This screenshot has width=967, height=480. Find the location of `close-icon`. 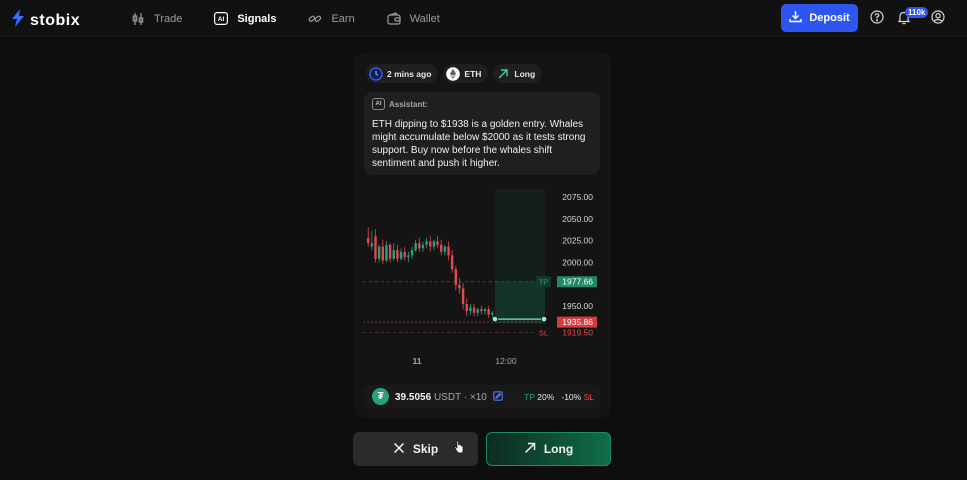

close-icon is located at coordinates (399, 449).